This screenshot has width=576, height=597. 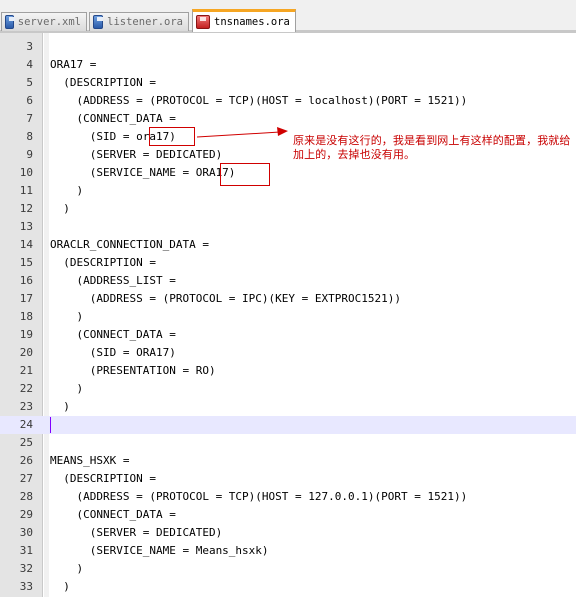 What do you see at coordinates (145, 22) in the screenshot?
I see `tab-label: listener.ora` at bounding box center [145, 22].